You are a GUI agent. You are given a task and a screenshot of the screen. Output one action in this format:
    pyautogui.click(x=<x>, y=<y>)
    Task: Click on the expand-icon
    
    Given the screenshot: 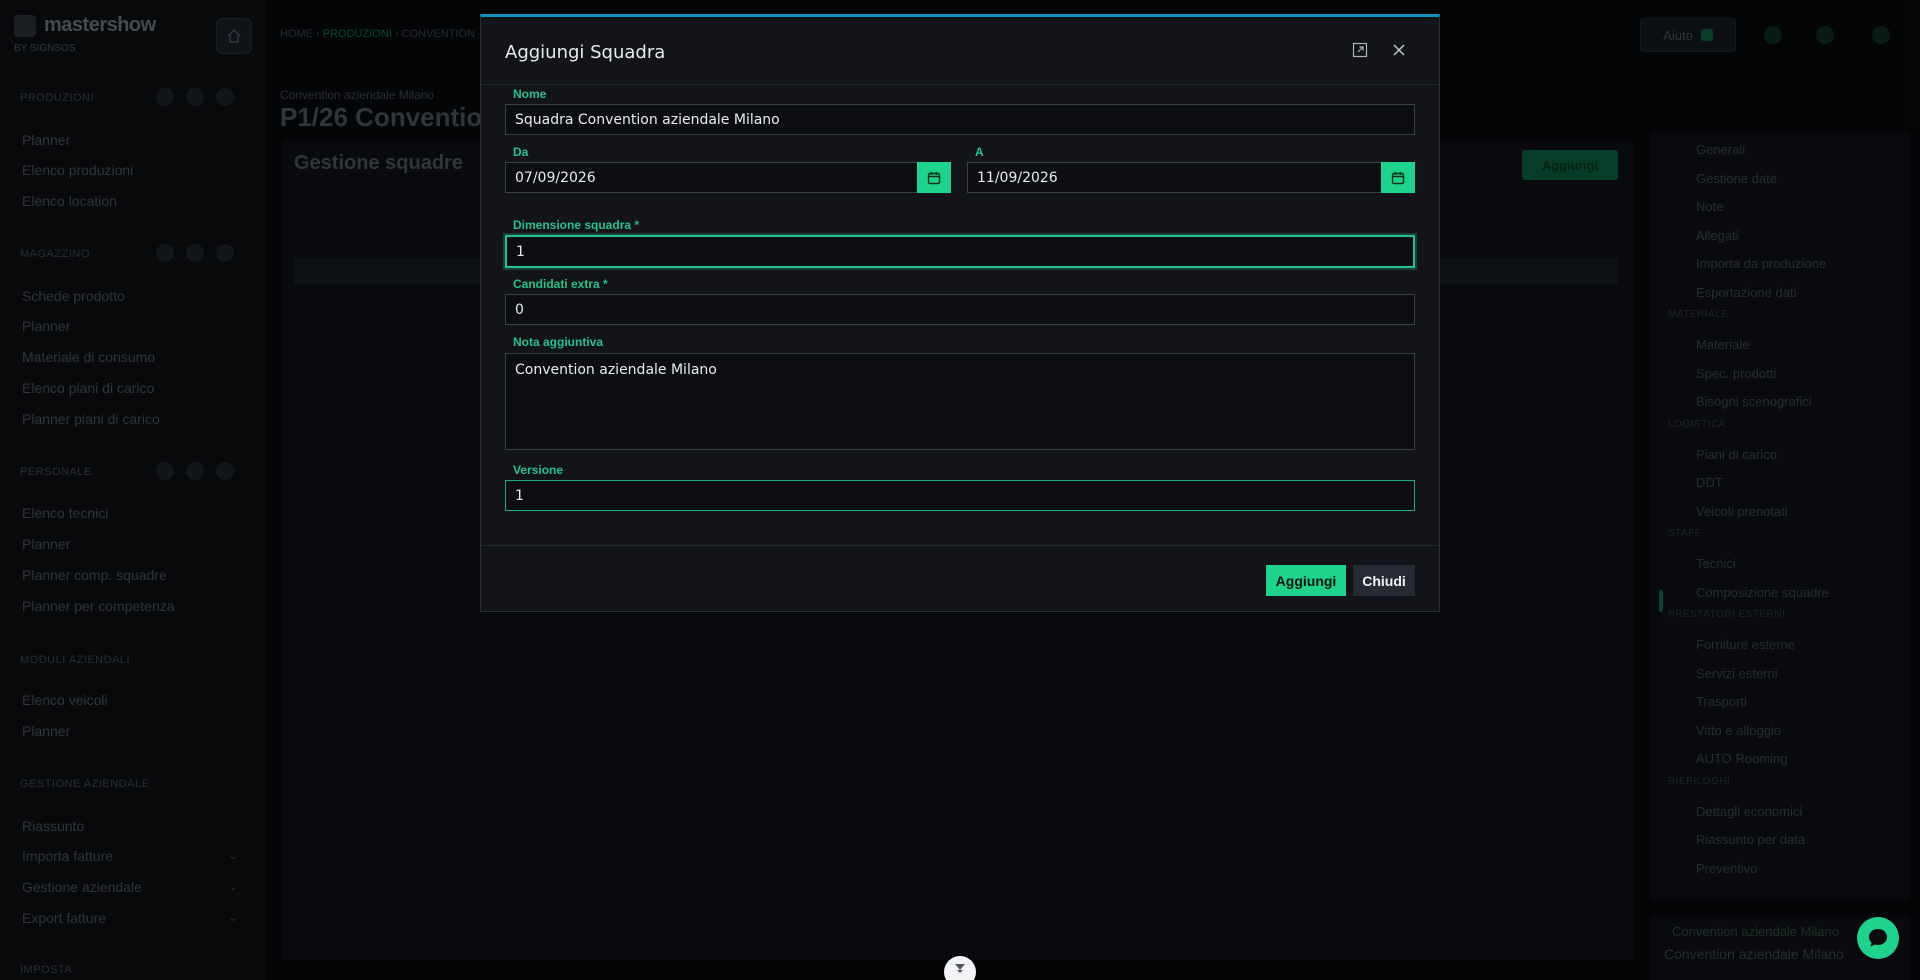 What is the action you would take?
    pyautogui.click(x=1360, y=50)
    